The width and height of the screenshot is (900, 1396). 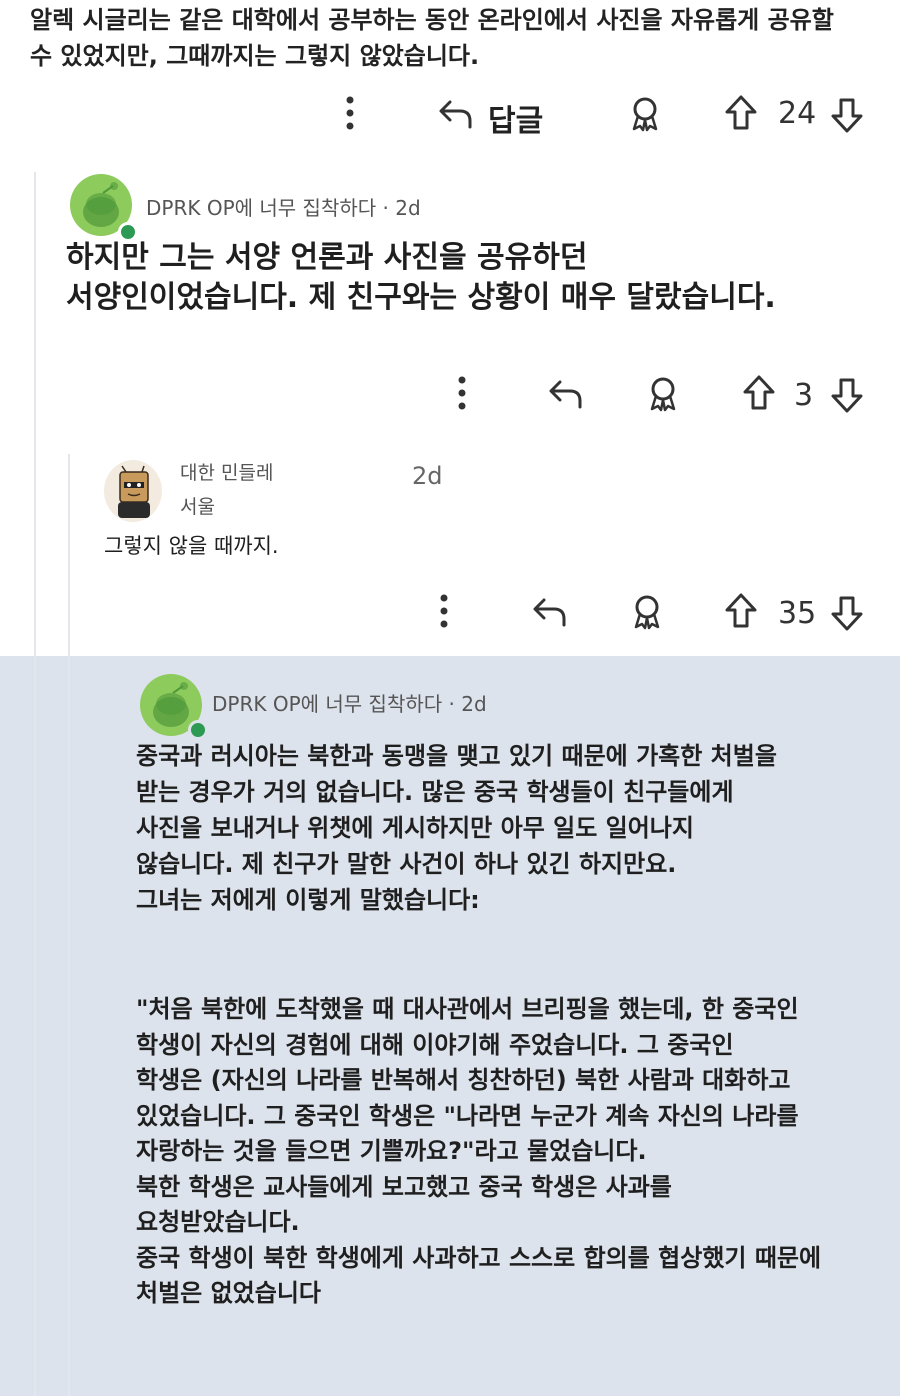 What do you see at coordinates (226, 471) in the screenshot?
I see `comment-author-name: 대한 민들레` at bounding box center [226, 471].